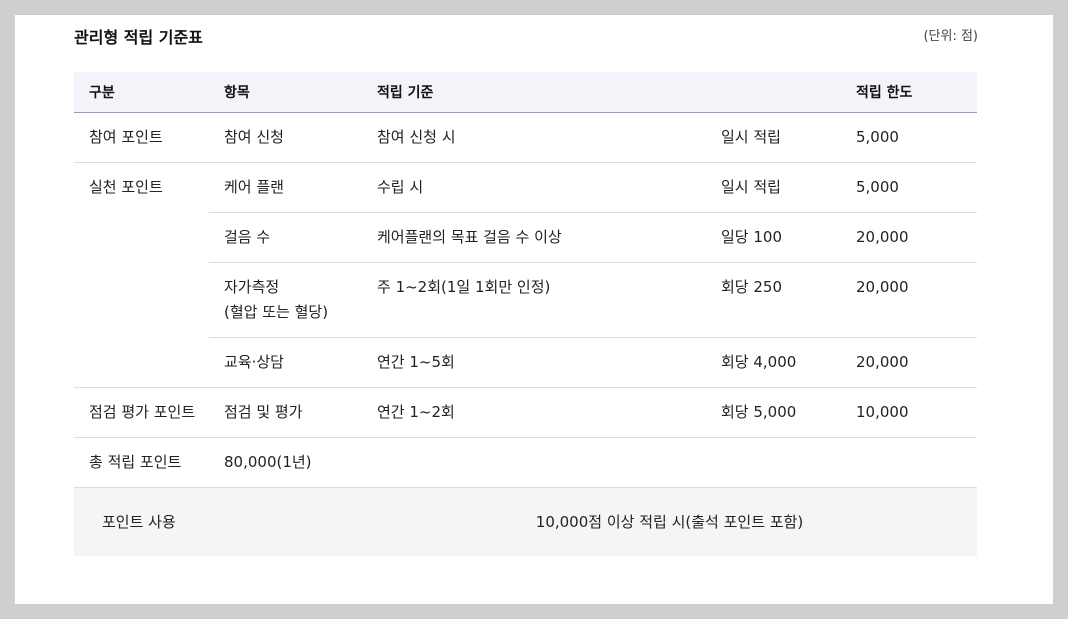 The height and width of the screenshot is (619, 1068). What do you see at coordinates (141, 412) in the screenshot?
I see `group-evaluation: 점검 평가 포인트` at bounding box center [141, 412].